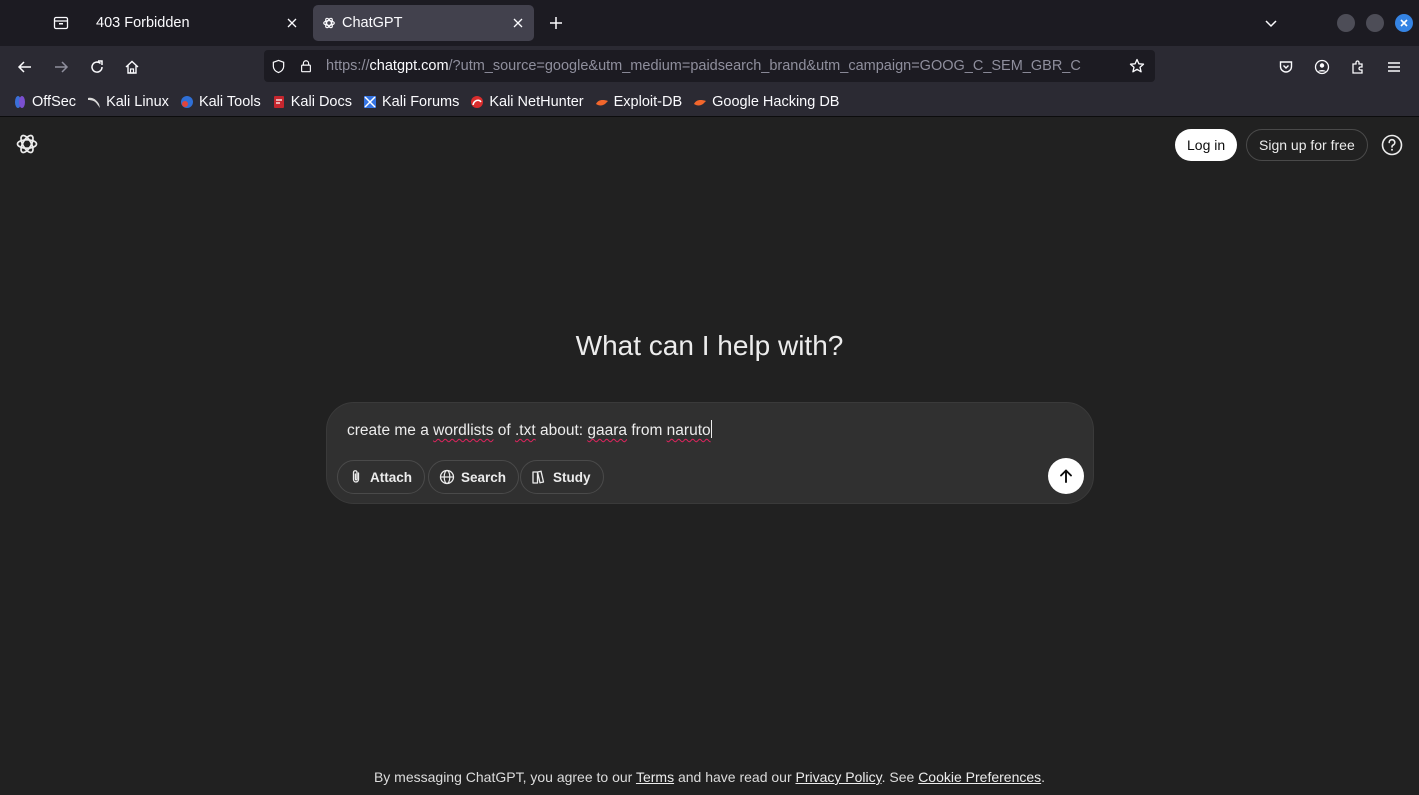 This screenshot has height=795, width=1419. What do you see at coordinates (20, 102) in the screenshot?
I see `offsec-icon` at bounding box center [20, 102].